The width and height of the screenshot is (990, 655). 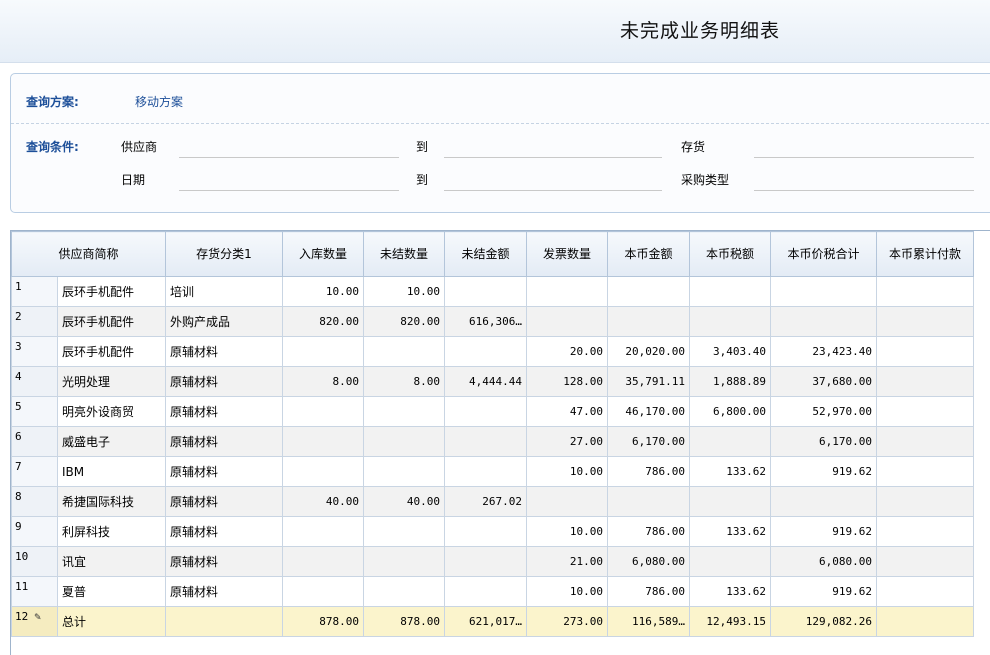 What do you see at coordinates (111, 561) in the screenshot?
I see `table-cell: 讯宜` at bounding box center [111, 561].